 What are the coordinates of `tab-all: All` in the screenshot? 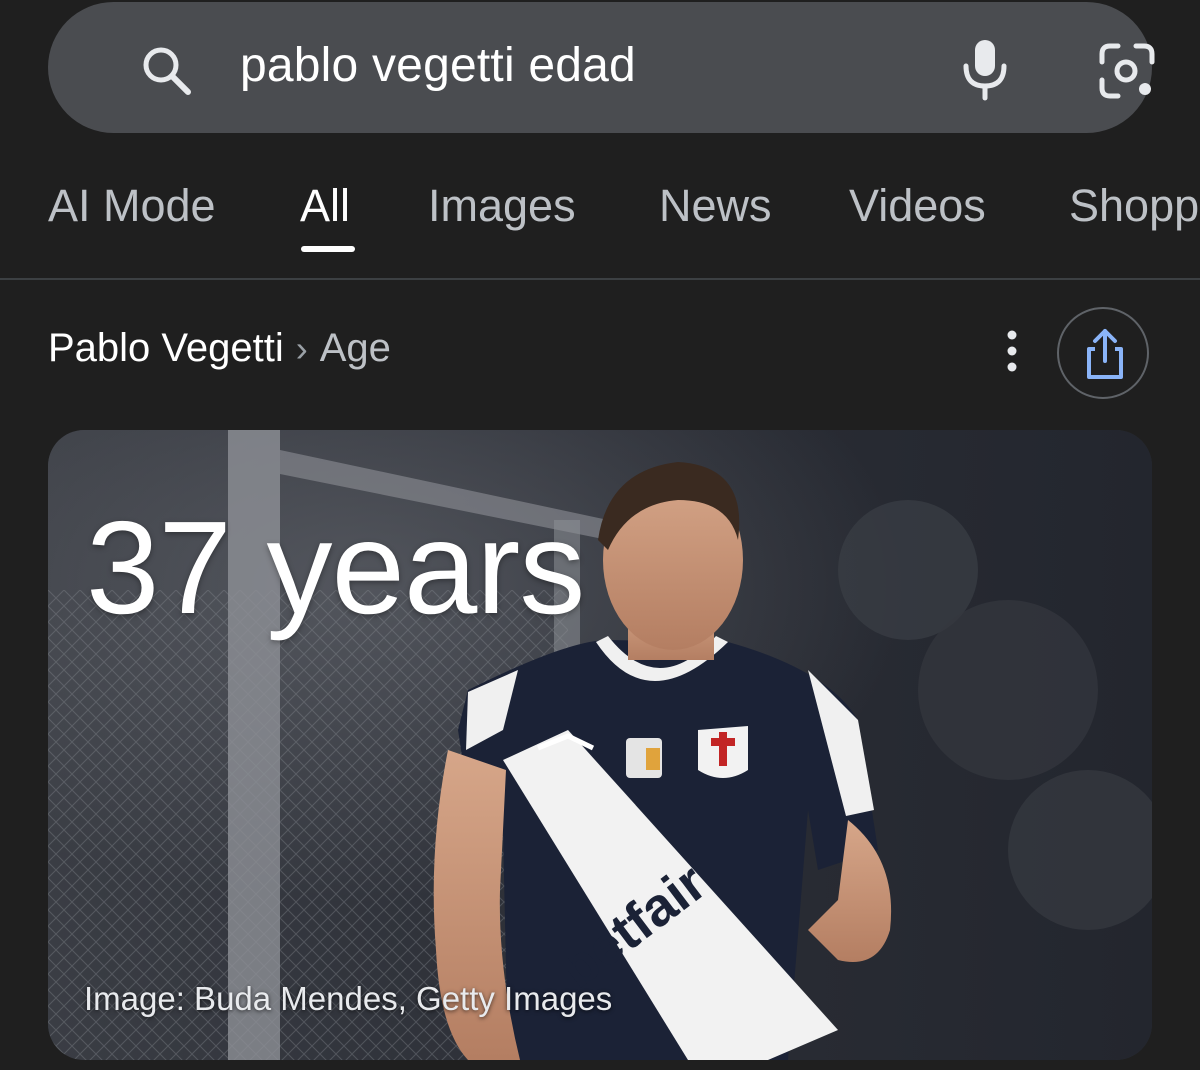 It's located at (325, 206).